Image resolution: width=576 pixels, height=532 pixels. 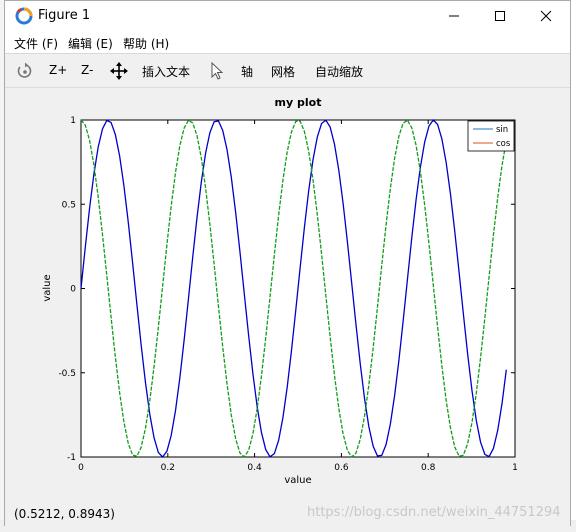 What do you see at coordinates (47, 287) in the screenshot?
I see `y-axis-label: value` at bounding box center [47, 287].